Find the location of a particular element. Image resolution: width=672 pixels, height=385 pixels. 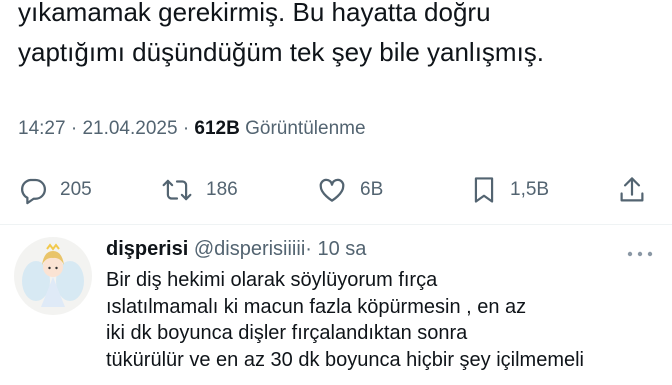

tweet-time: 14:27 is located at coordinates (42, 128).